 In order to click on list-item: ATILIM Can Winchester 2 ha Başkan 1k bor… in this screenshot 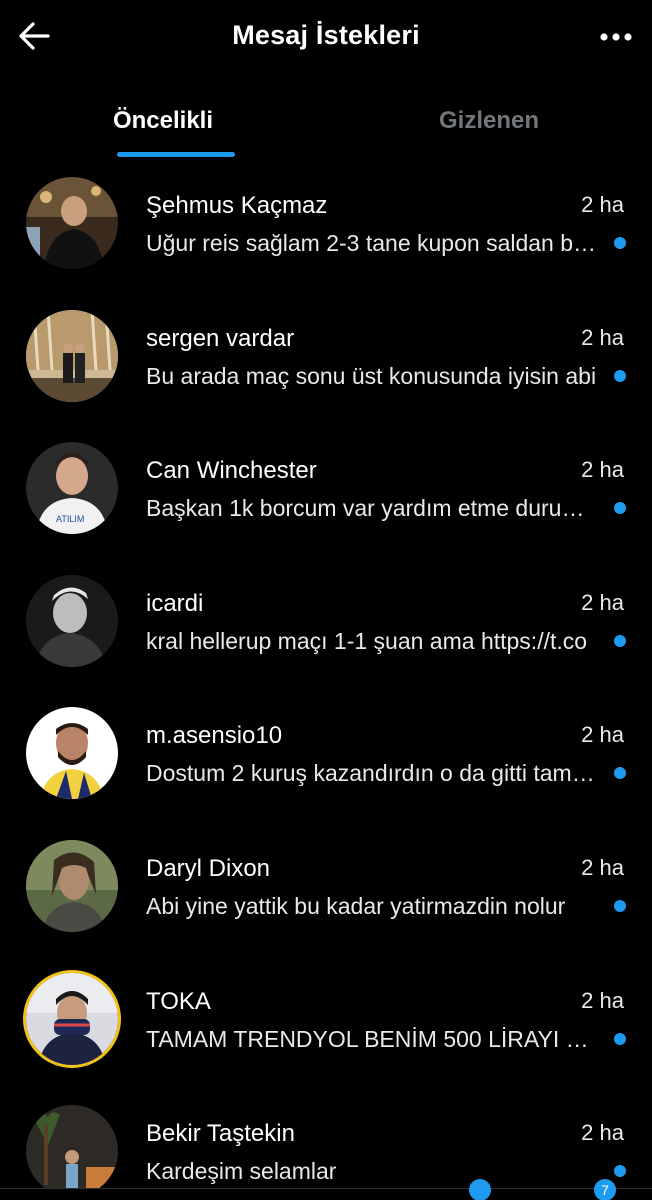, I will do `click(326, 491)`.